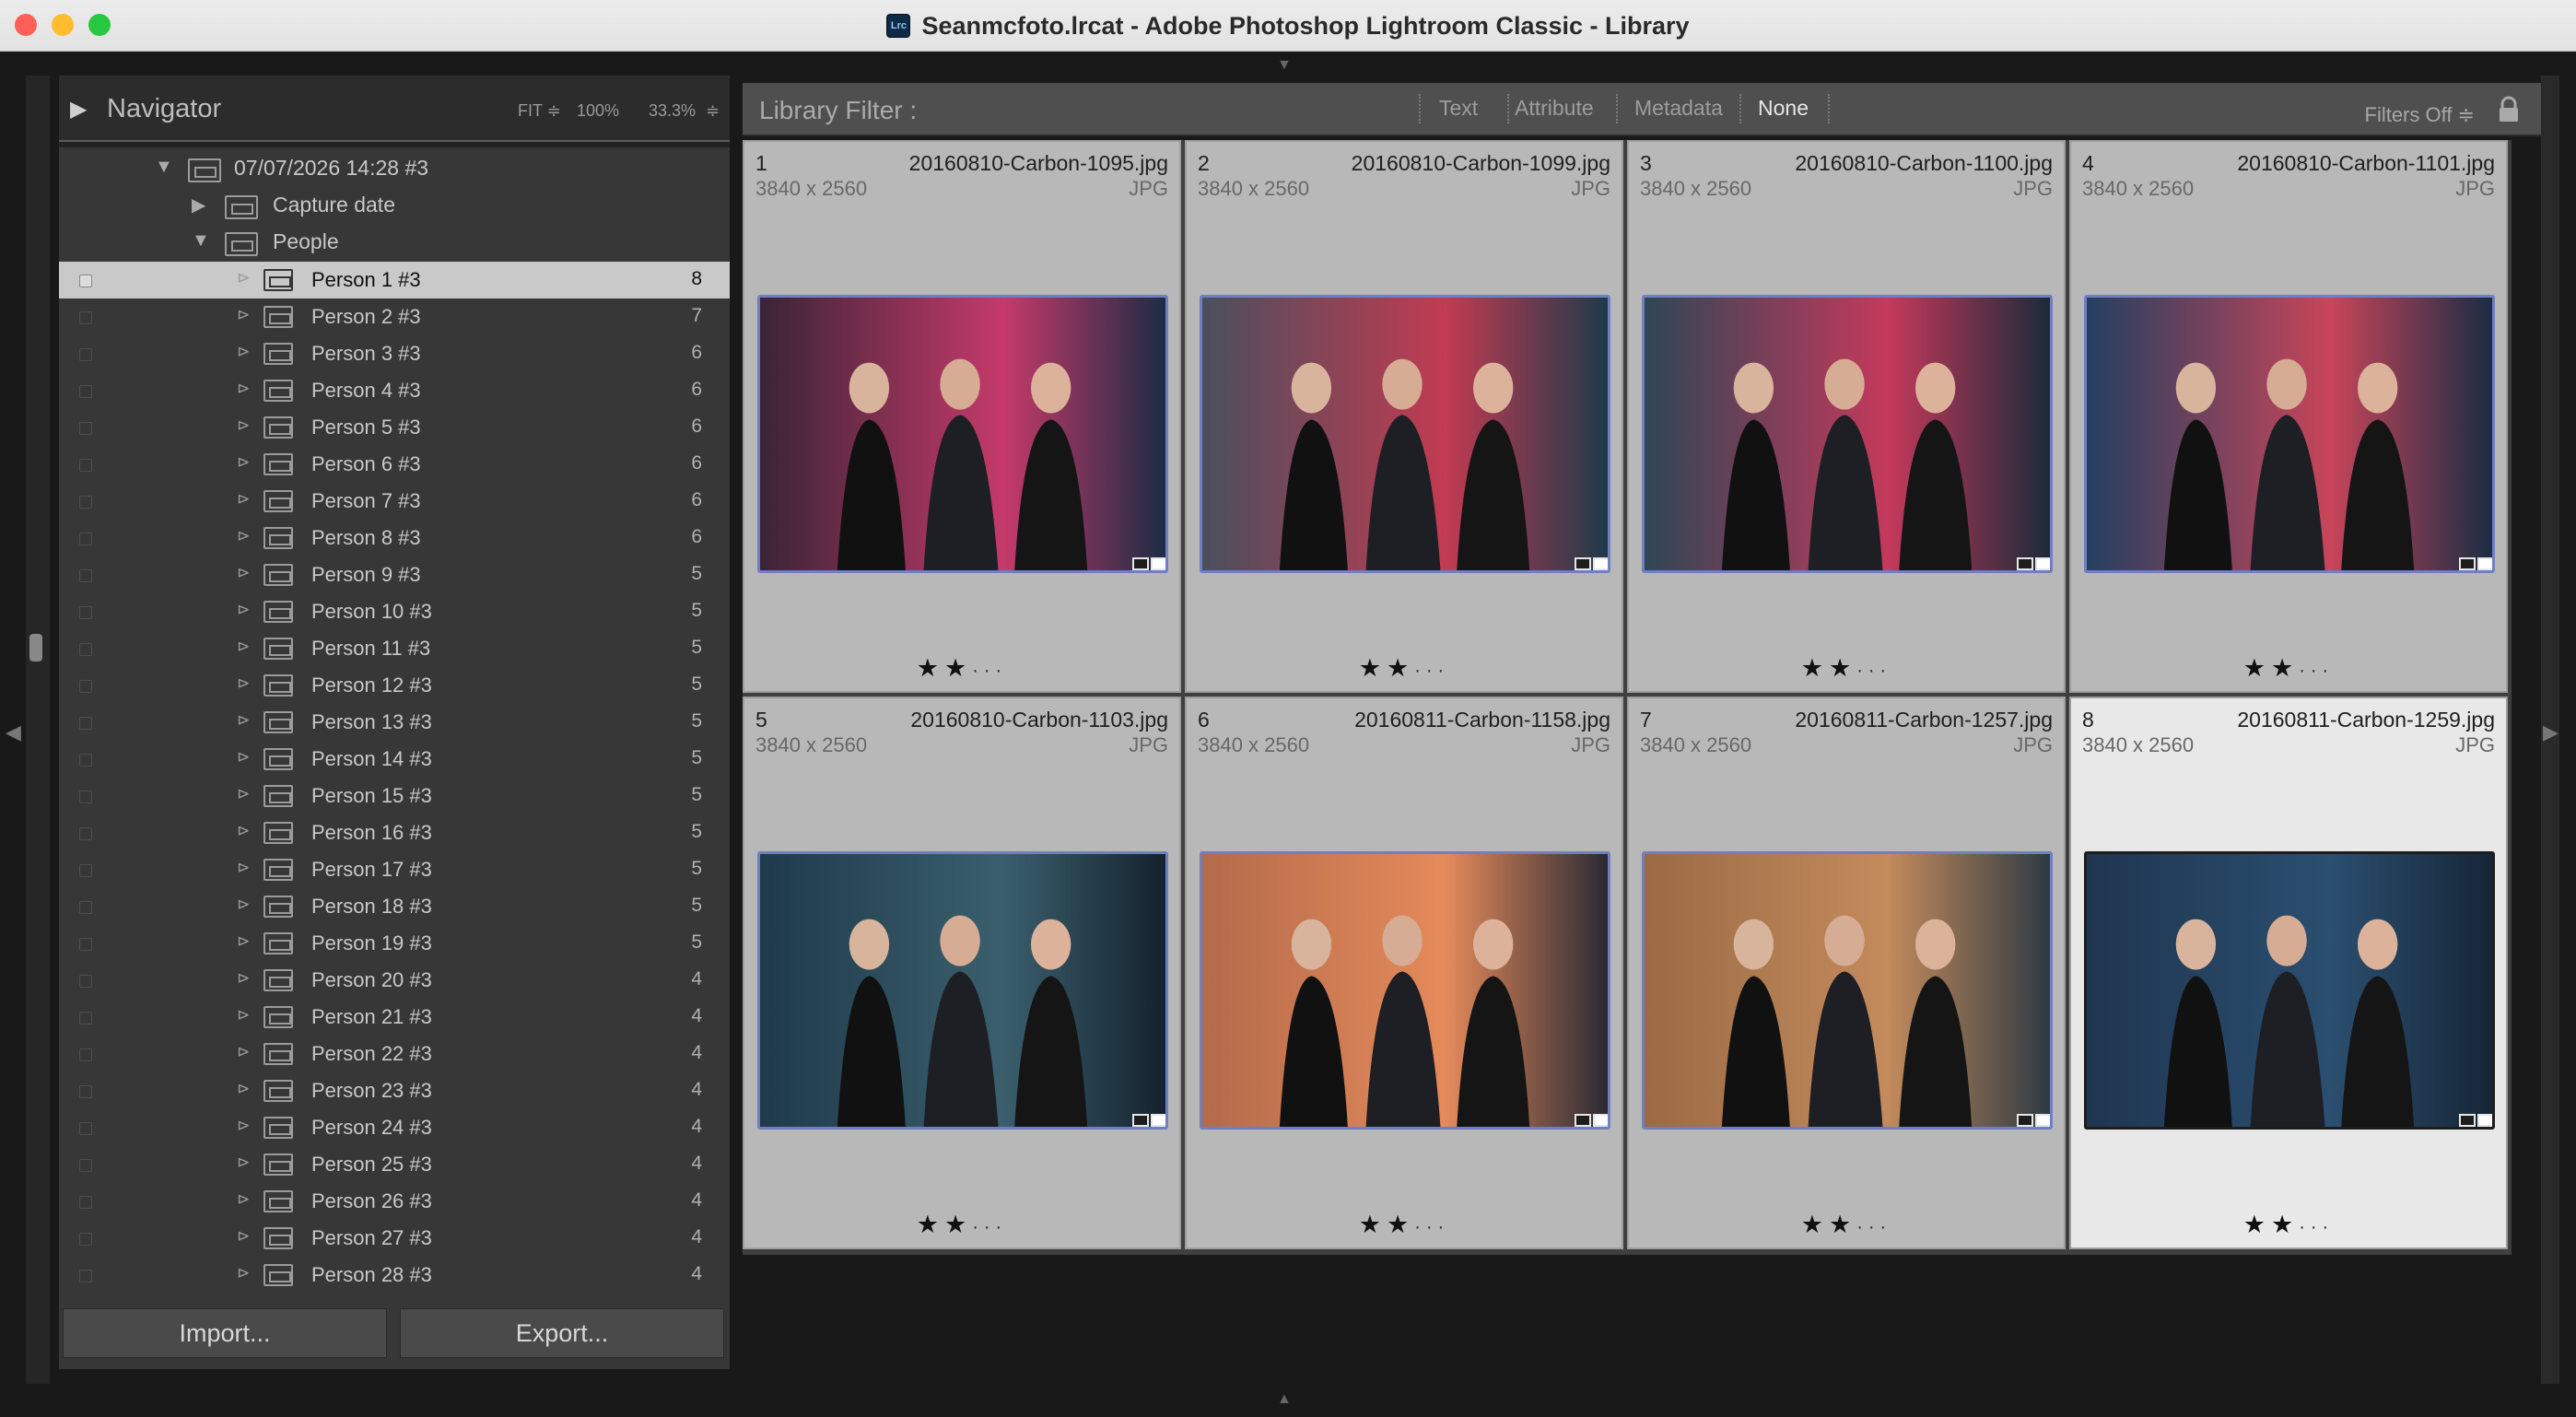 The height and width of the screenshot is (1417, 2576). I want to click on expanded-triangle-icon: ▼, so click(201, 241).